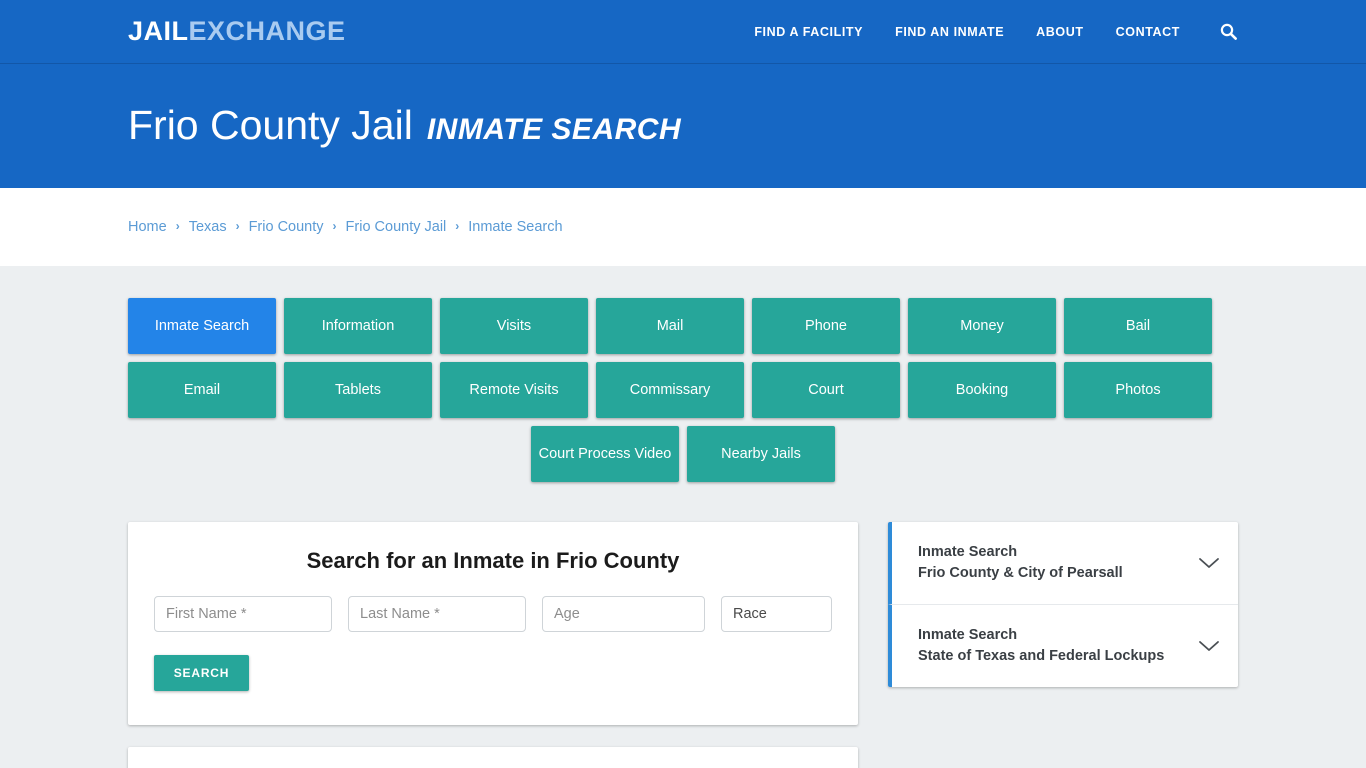  Describe the element at coordinates (776, 614) in the screenshot. I see `race-select: Race` at that location.